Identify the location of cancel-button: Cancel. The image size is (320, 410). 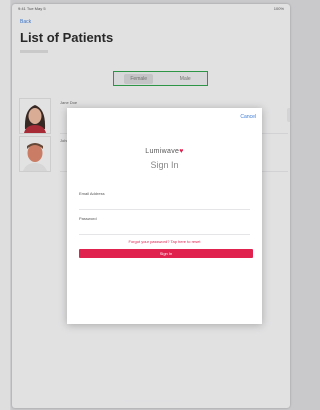
(248, 117).